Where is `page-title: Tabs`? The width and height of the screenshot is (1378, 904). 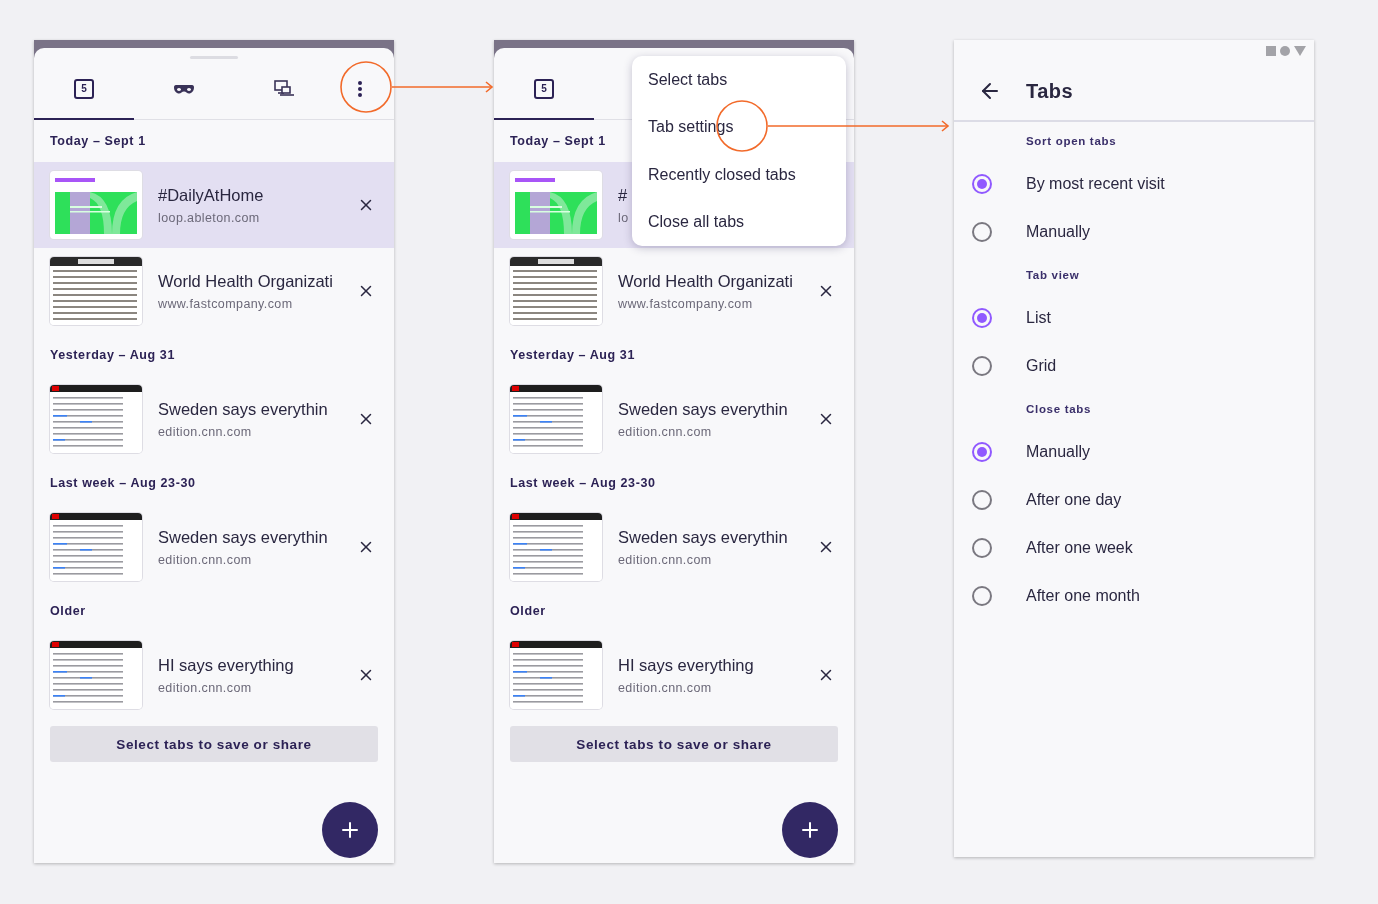 page-title: Tabs is located at coordinates (1050, 91).